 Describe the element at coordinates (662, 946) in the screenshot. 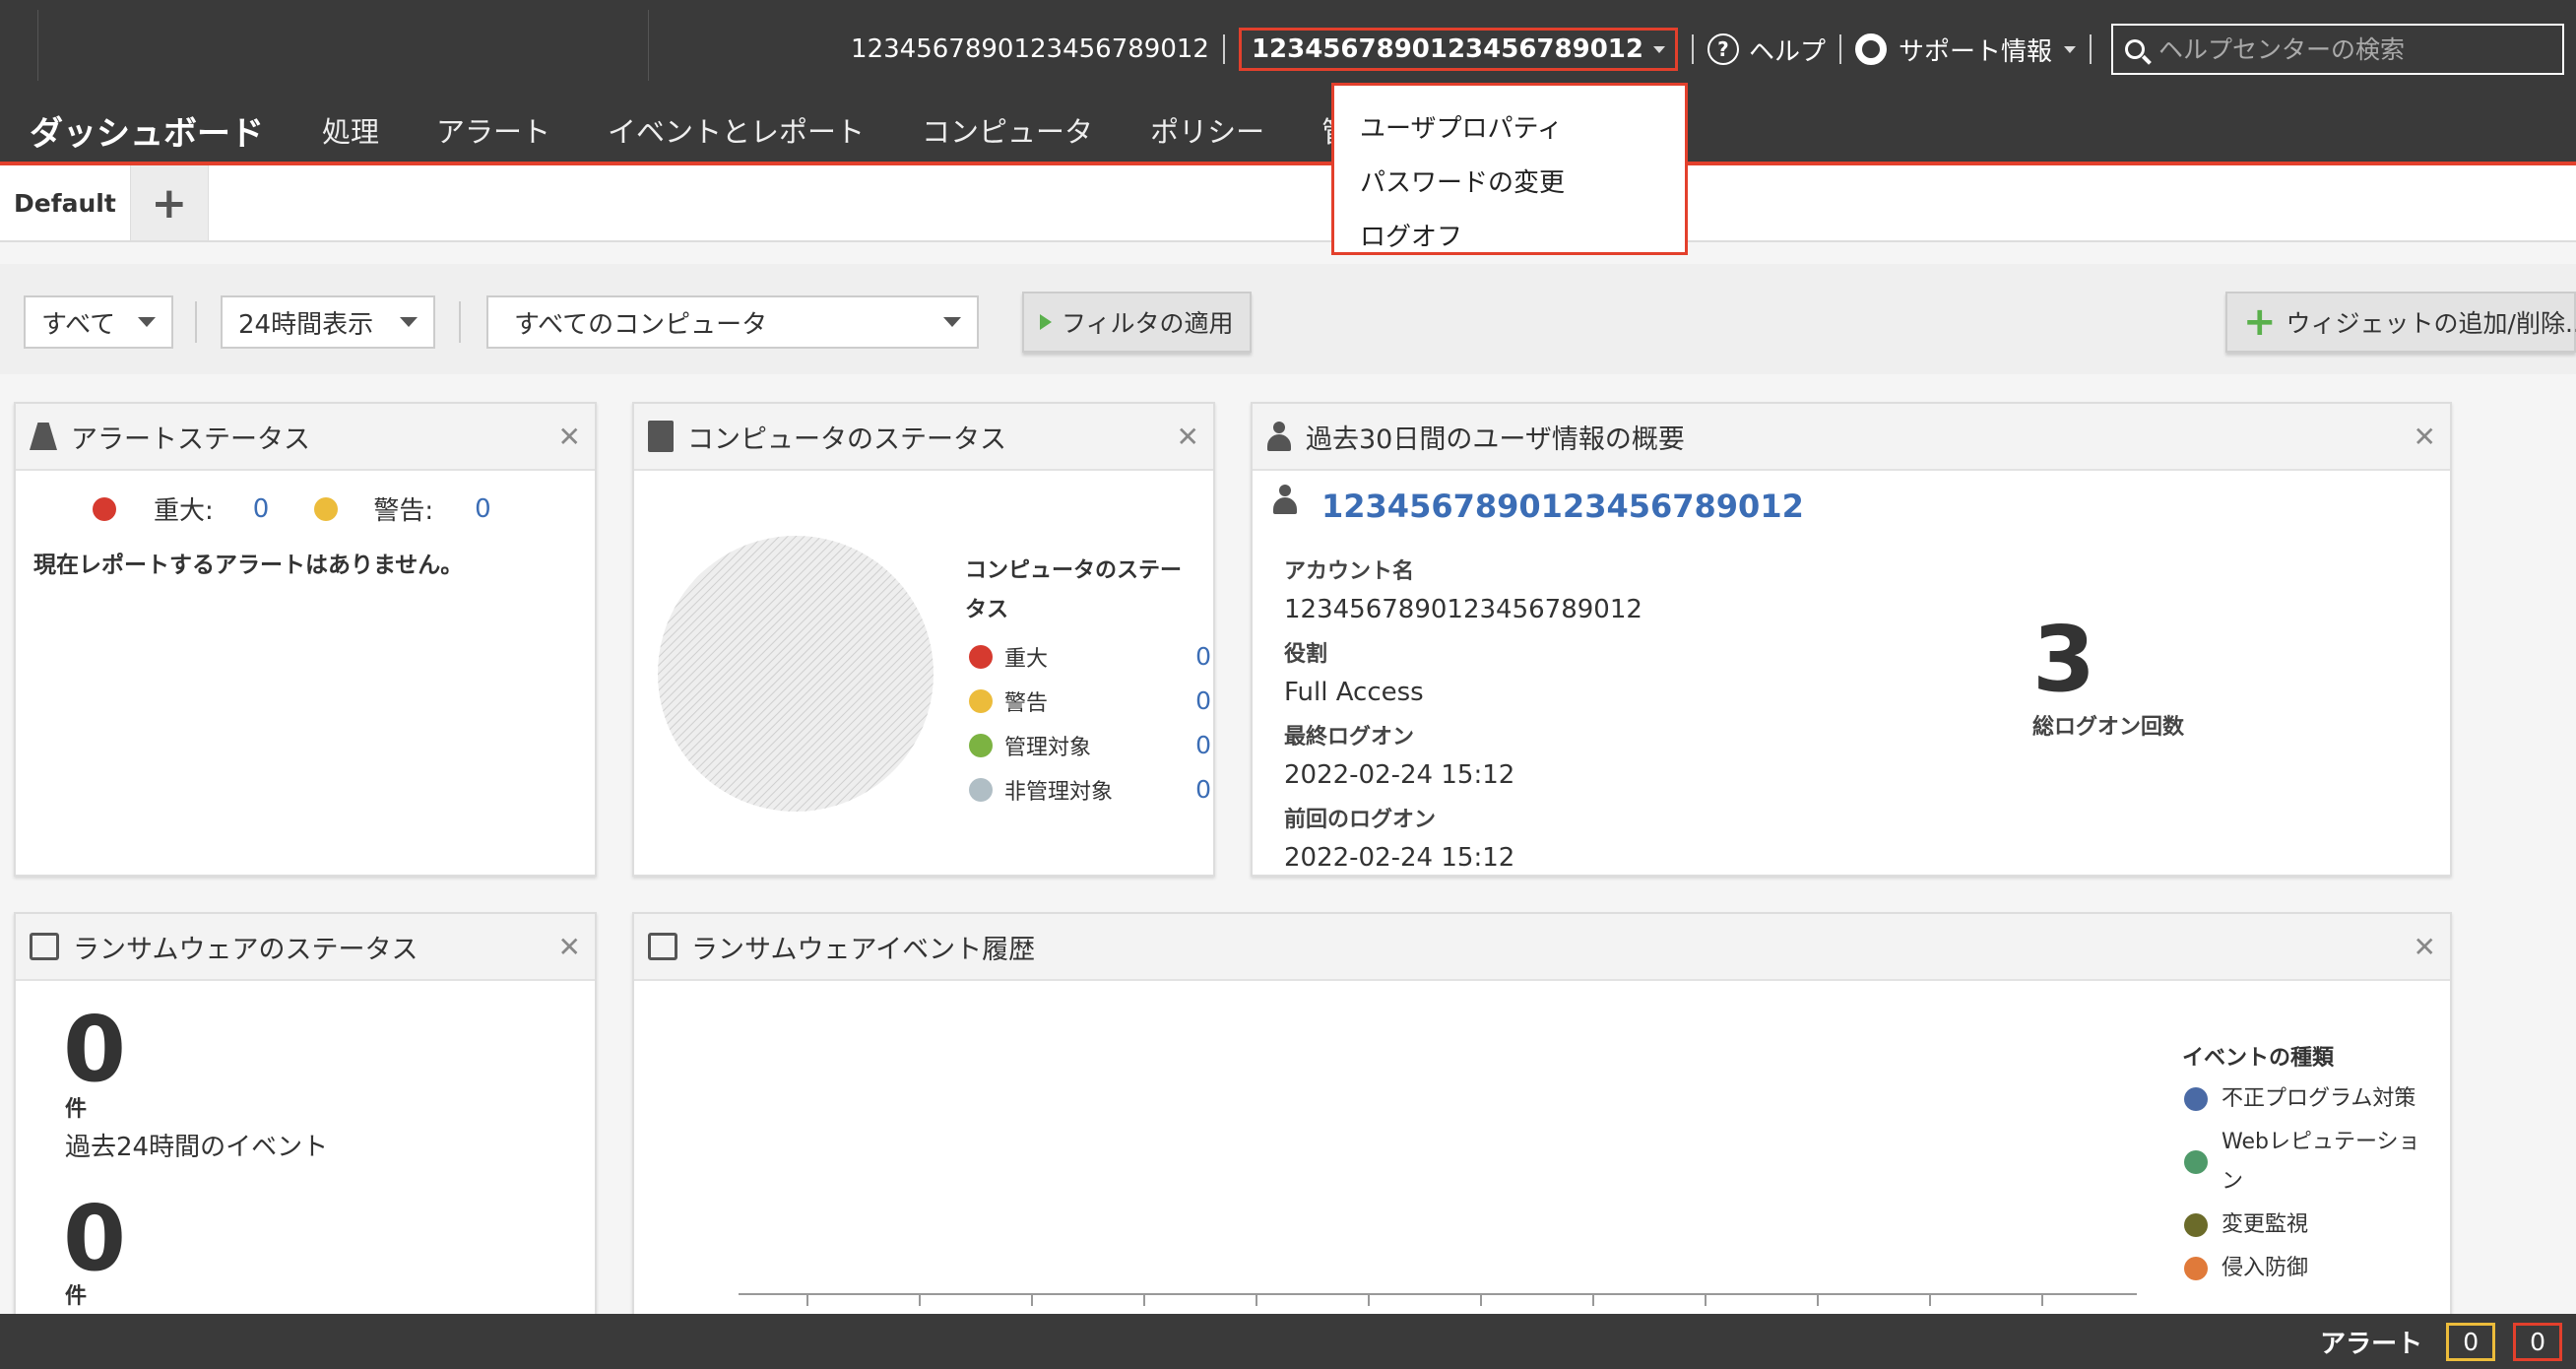

I see `lock-icon` at that location.